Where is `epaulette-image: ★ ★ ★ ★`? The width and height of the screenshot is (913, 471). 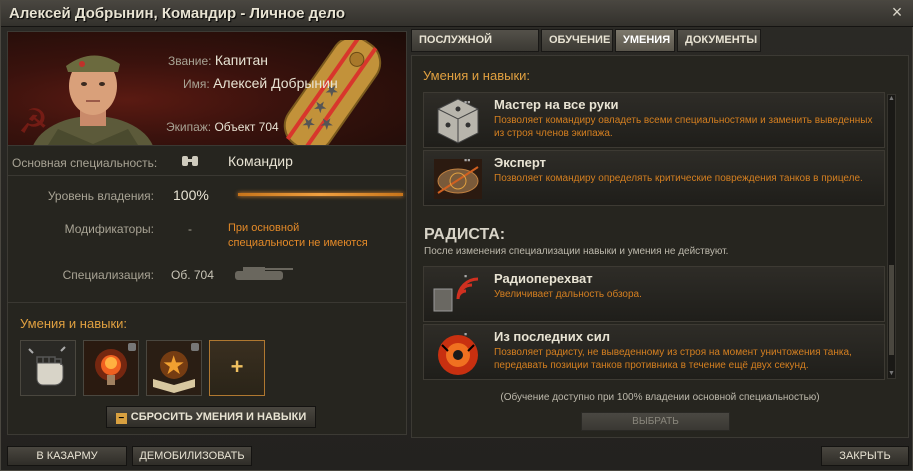
epaulette-image: ★ ★ ★ ★ is located at coordinates (332, 92).